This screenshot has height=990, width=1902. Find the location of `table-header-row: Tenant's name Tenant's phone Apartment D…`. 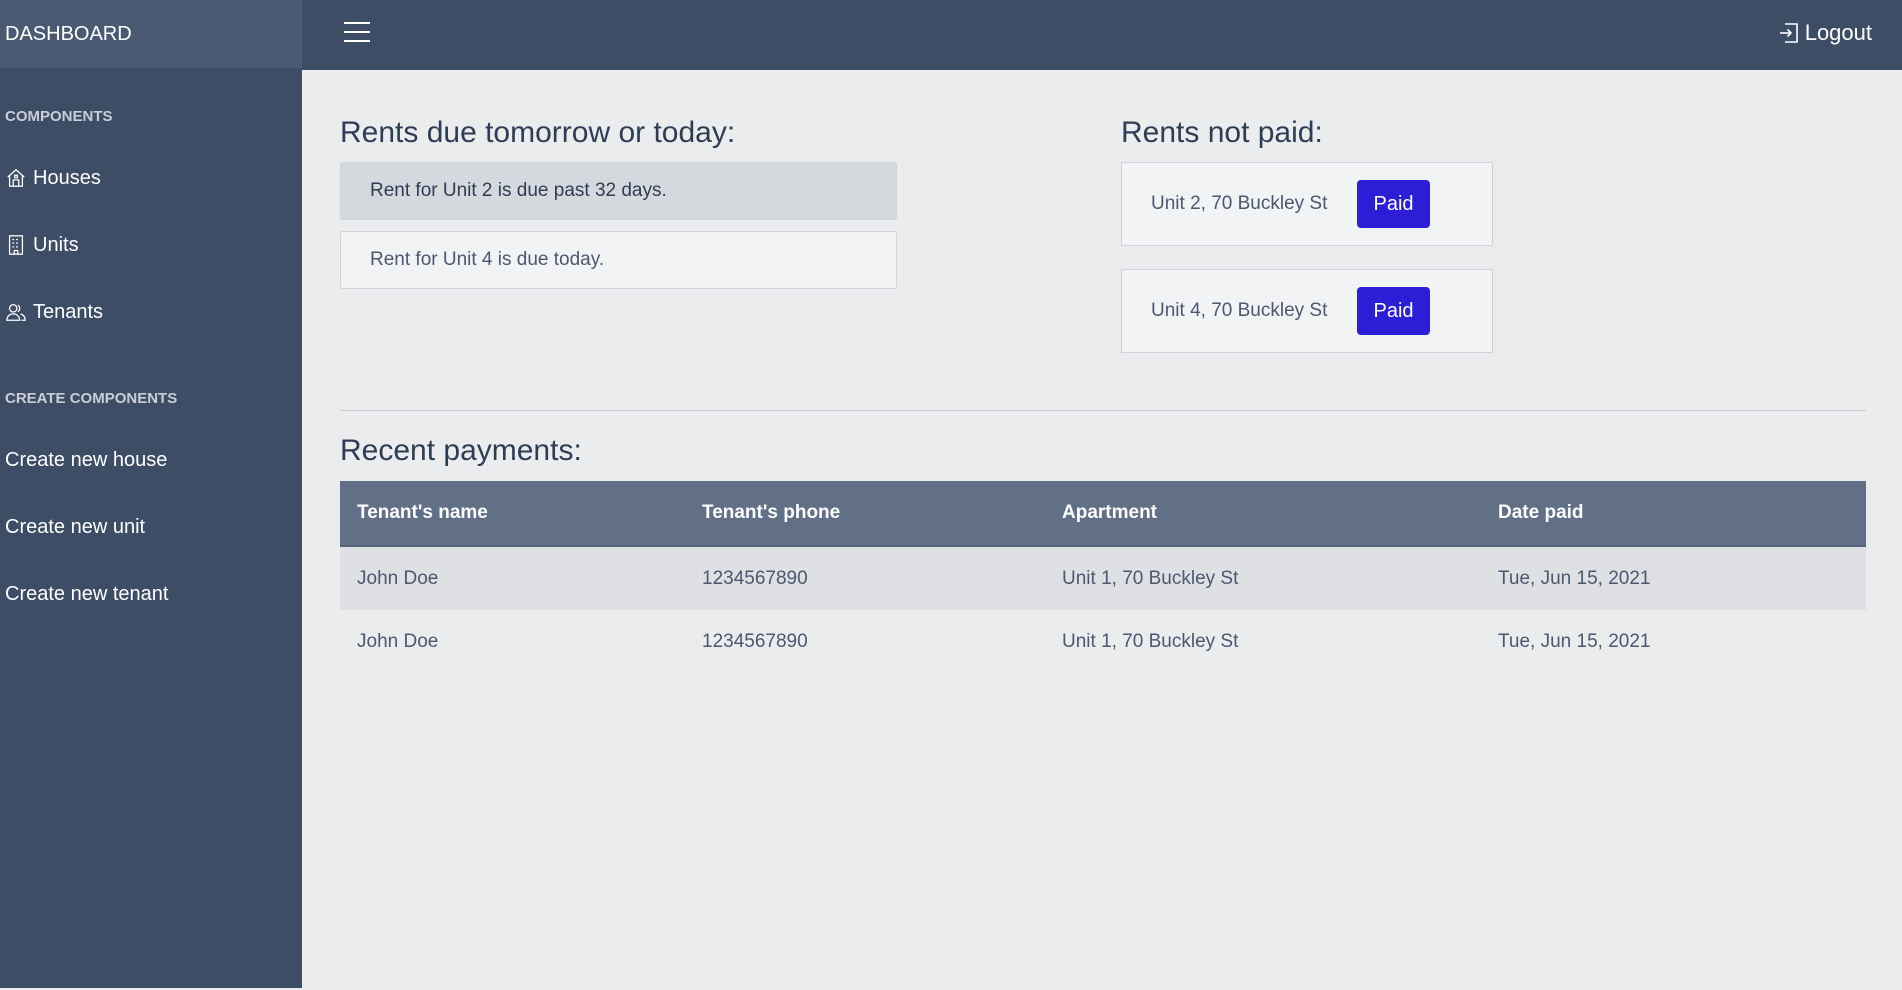

table-header-row: Tenant's name Tenant's phone Apartment D… is located at coordinates (1103, 514).